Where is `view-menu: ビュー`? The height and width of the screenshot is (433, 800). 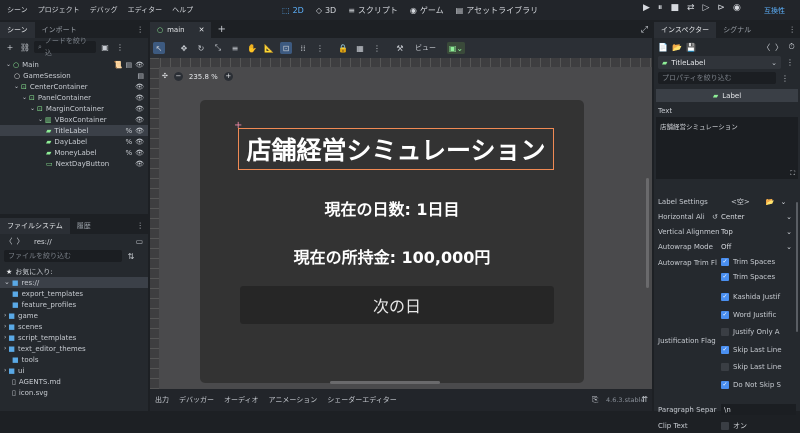
view-menu: ビュー is located at coordinates (425, 48).